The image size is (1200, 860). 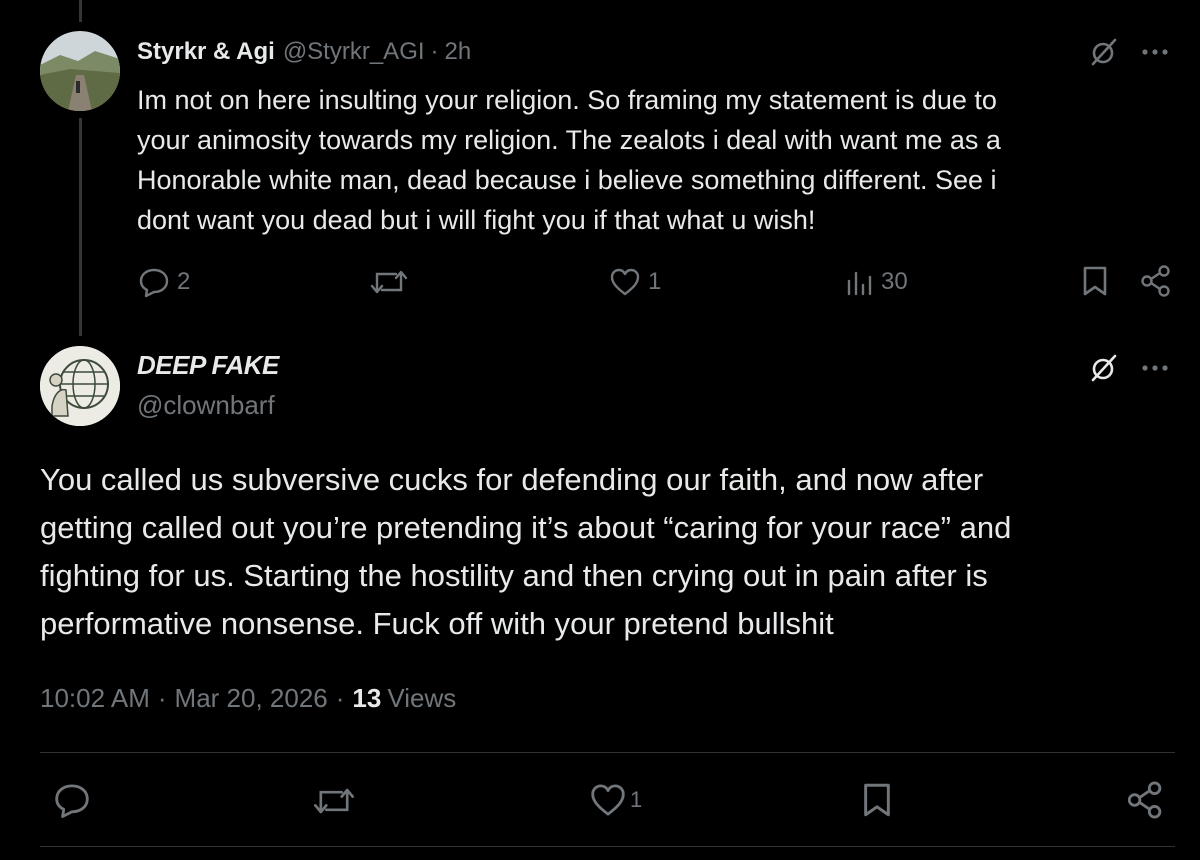 What do you see at coordinates (95, 698) in the screenshot?
I see `tweet2-time: 10:02 AM` at bounding box center [95, 698].